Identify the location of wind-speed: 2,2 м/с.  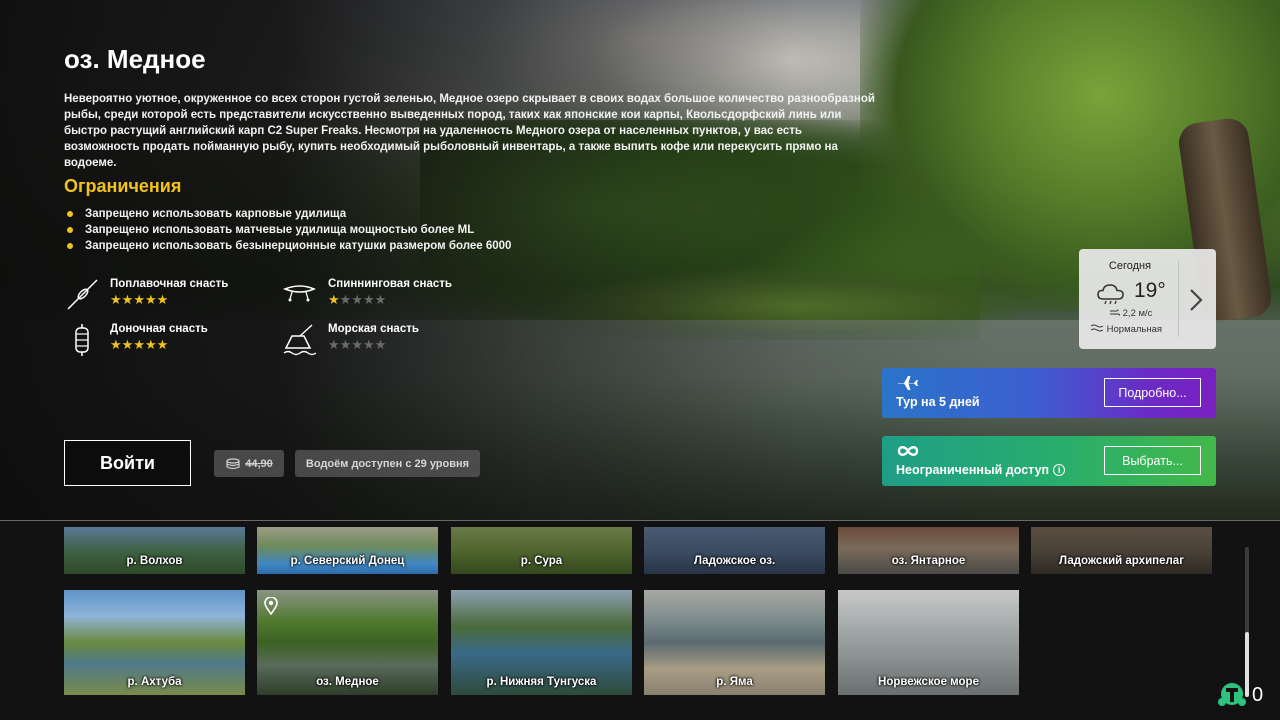
(1137, 313).